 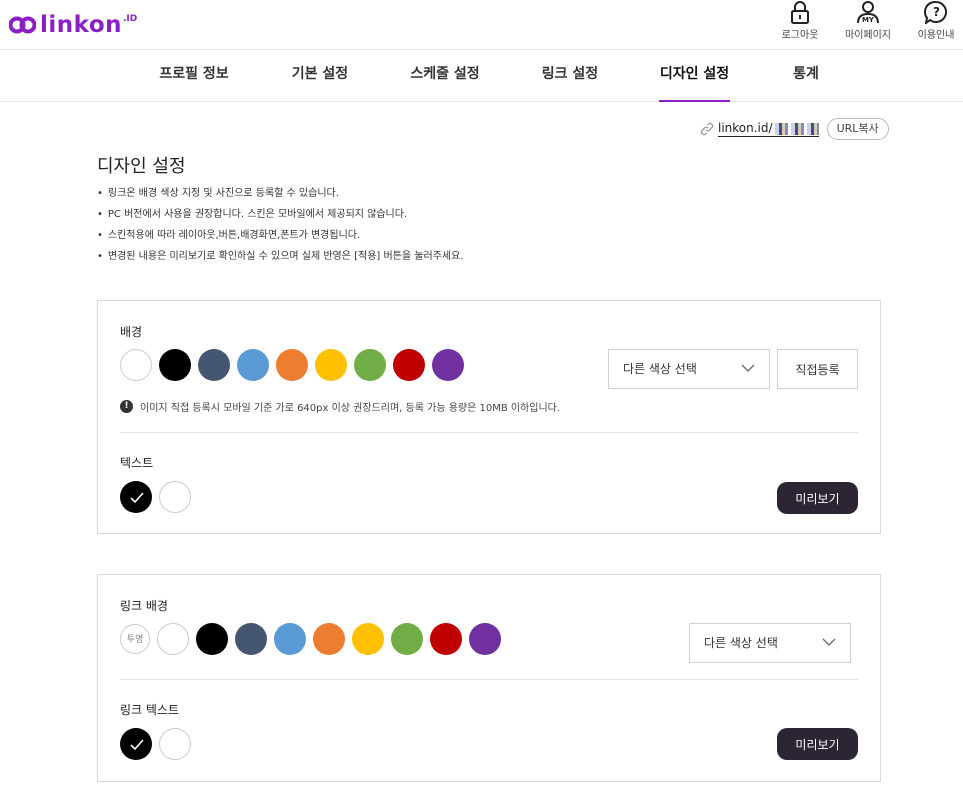 I want to click on url-row: linkon.id/ URL복사, so click(x=794, y=129).